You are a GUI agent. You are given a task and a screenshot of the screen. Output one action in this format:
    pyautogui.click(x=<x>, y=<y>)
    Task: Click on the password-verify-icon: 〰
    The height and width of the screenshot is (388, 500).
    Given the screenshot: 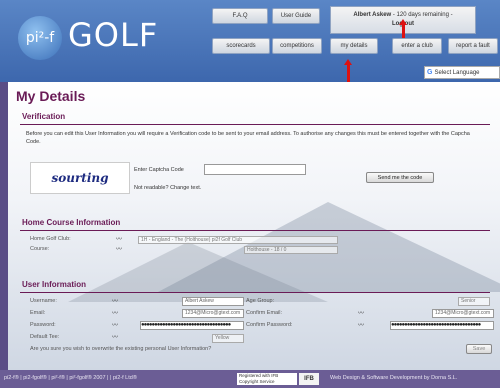 What is the action you would take?
    pyautogui.click(x=115, y=325)
    